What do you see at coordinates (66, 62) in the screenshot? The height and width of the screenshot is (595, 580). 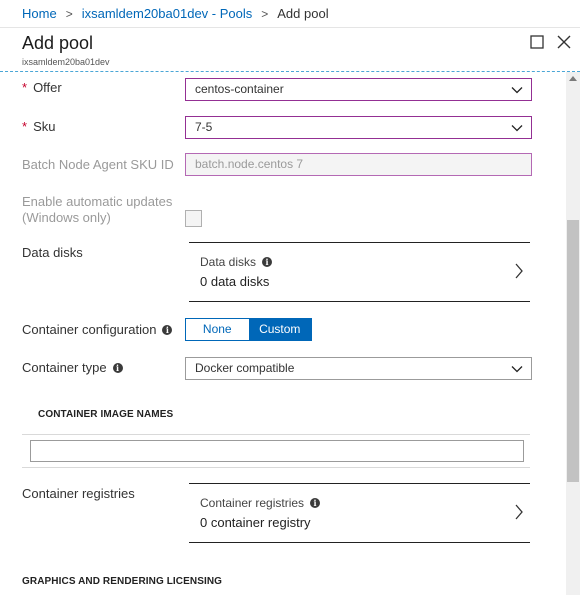 I see `page-subtitle: ixsamldem20ba01dev` at bounding box center [66, 62].